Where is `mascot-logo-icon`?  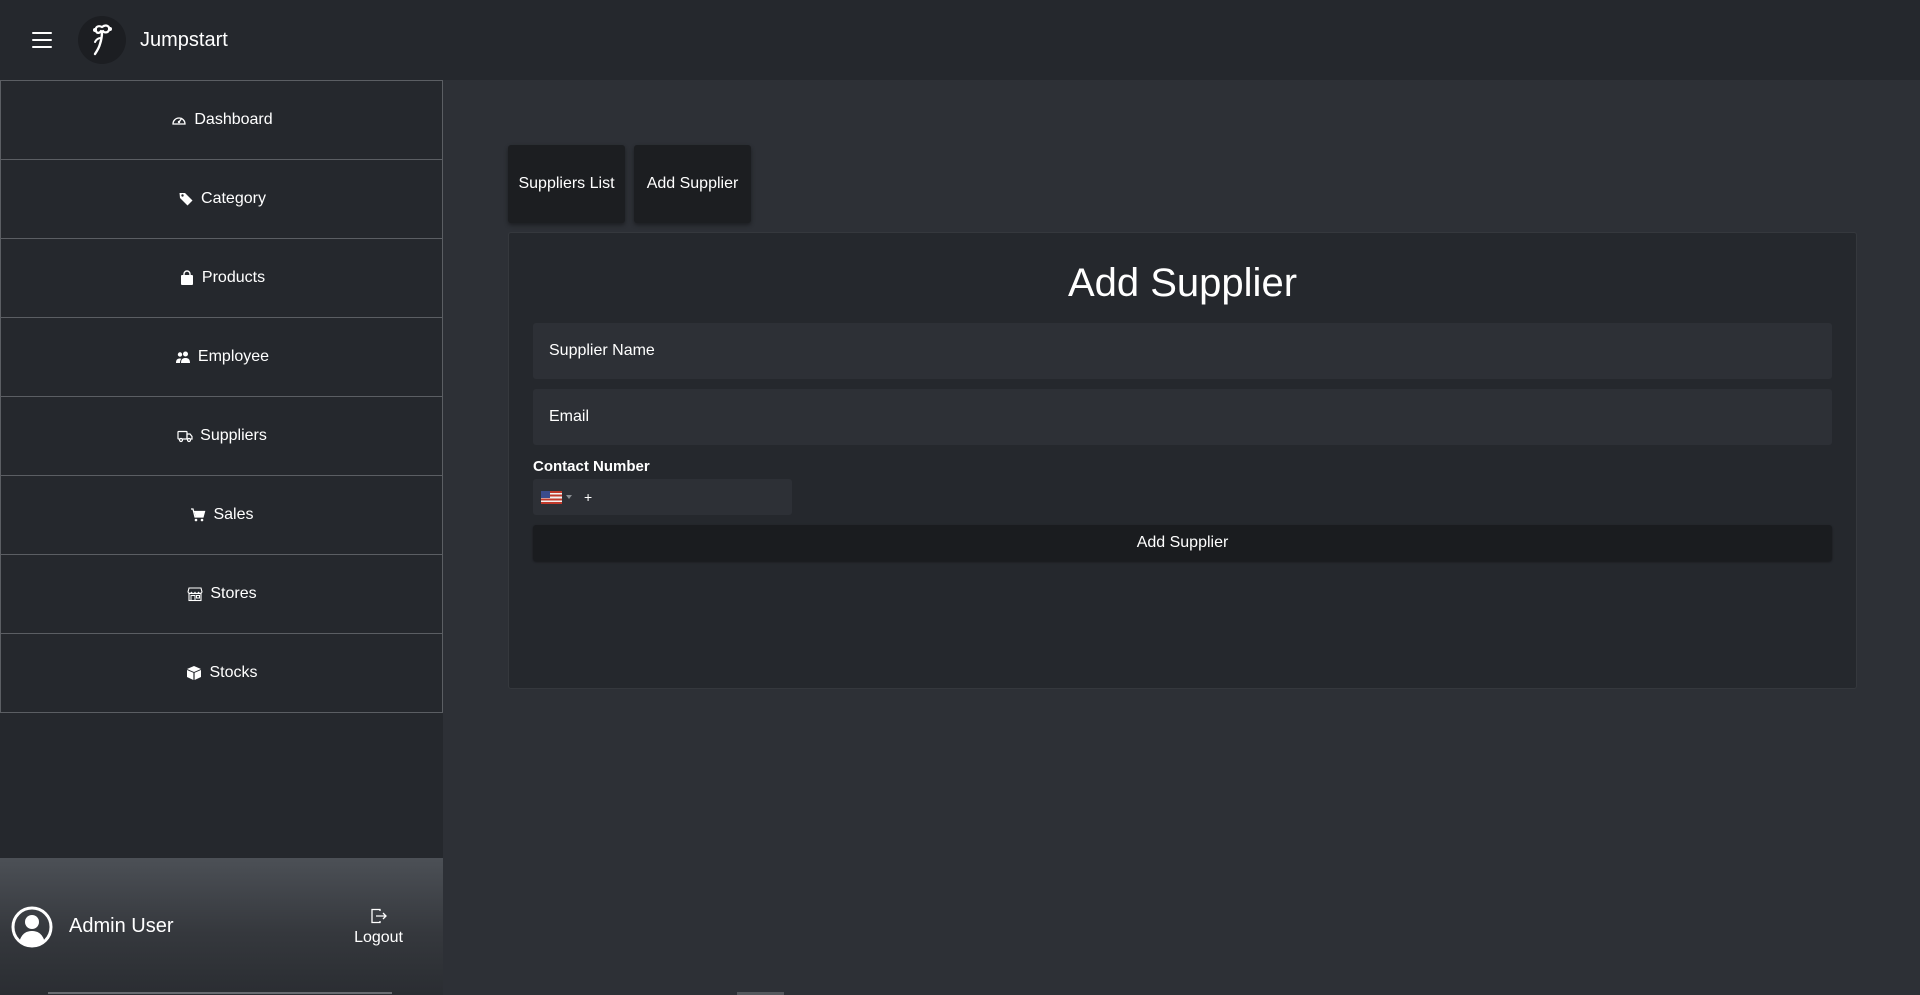 mascot-logo-icon is located at coordinates (102, 40).